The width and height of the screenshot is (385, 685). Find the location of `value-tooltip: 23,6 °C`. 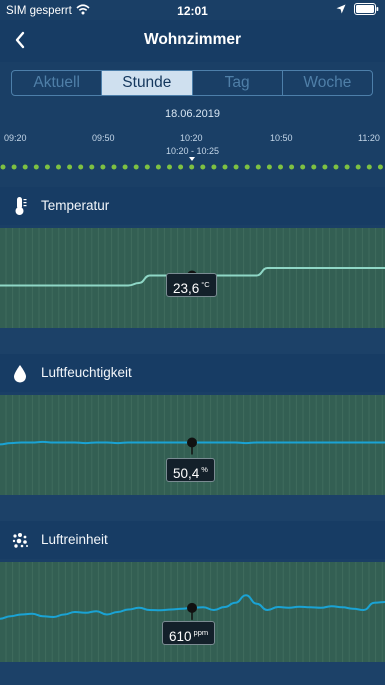

value-tooltip: 23,6 °C is located at coordinates (191, 285).